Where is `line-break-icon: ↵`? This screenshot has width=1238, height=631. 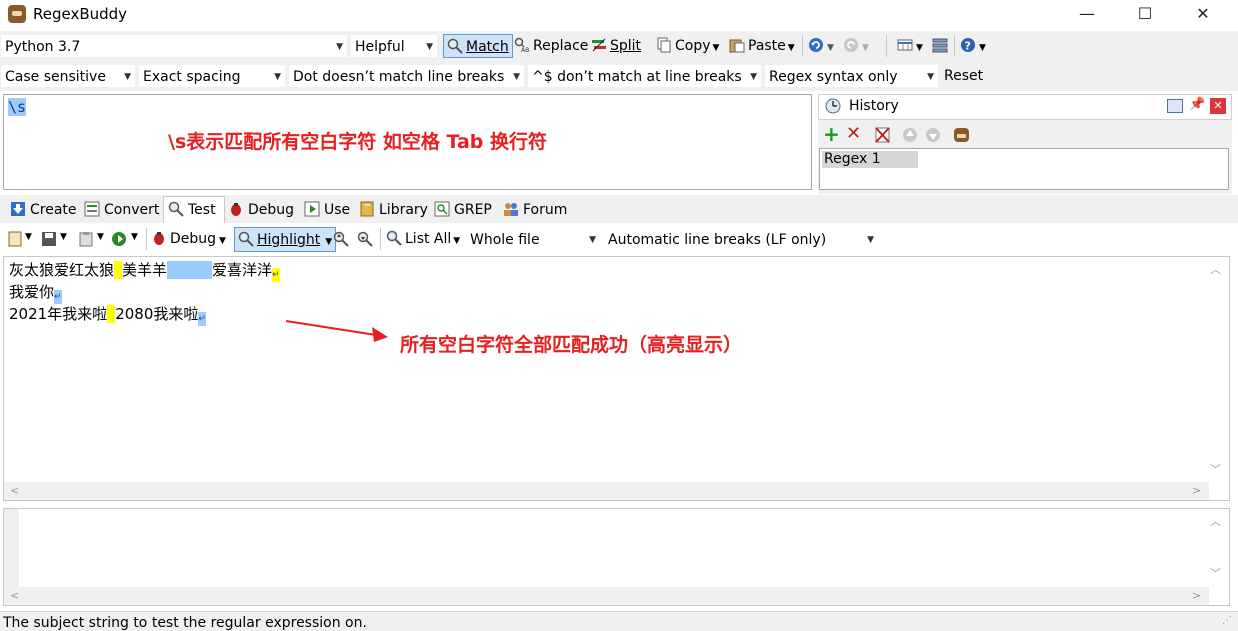 line-break-icon: ↵ is located at coordinates (202, 319).